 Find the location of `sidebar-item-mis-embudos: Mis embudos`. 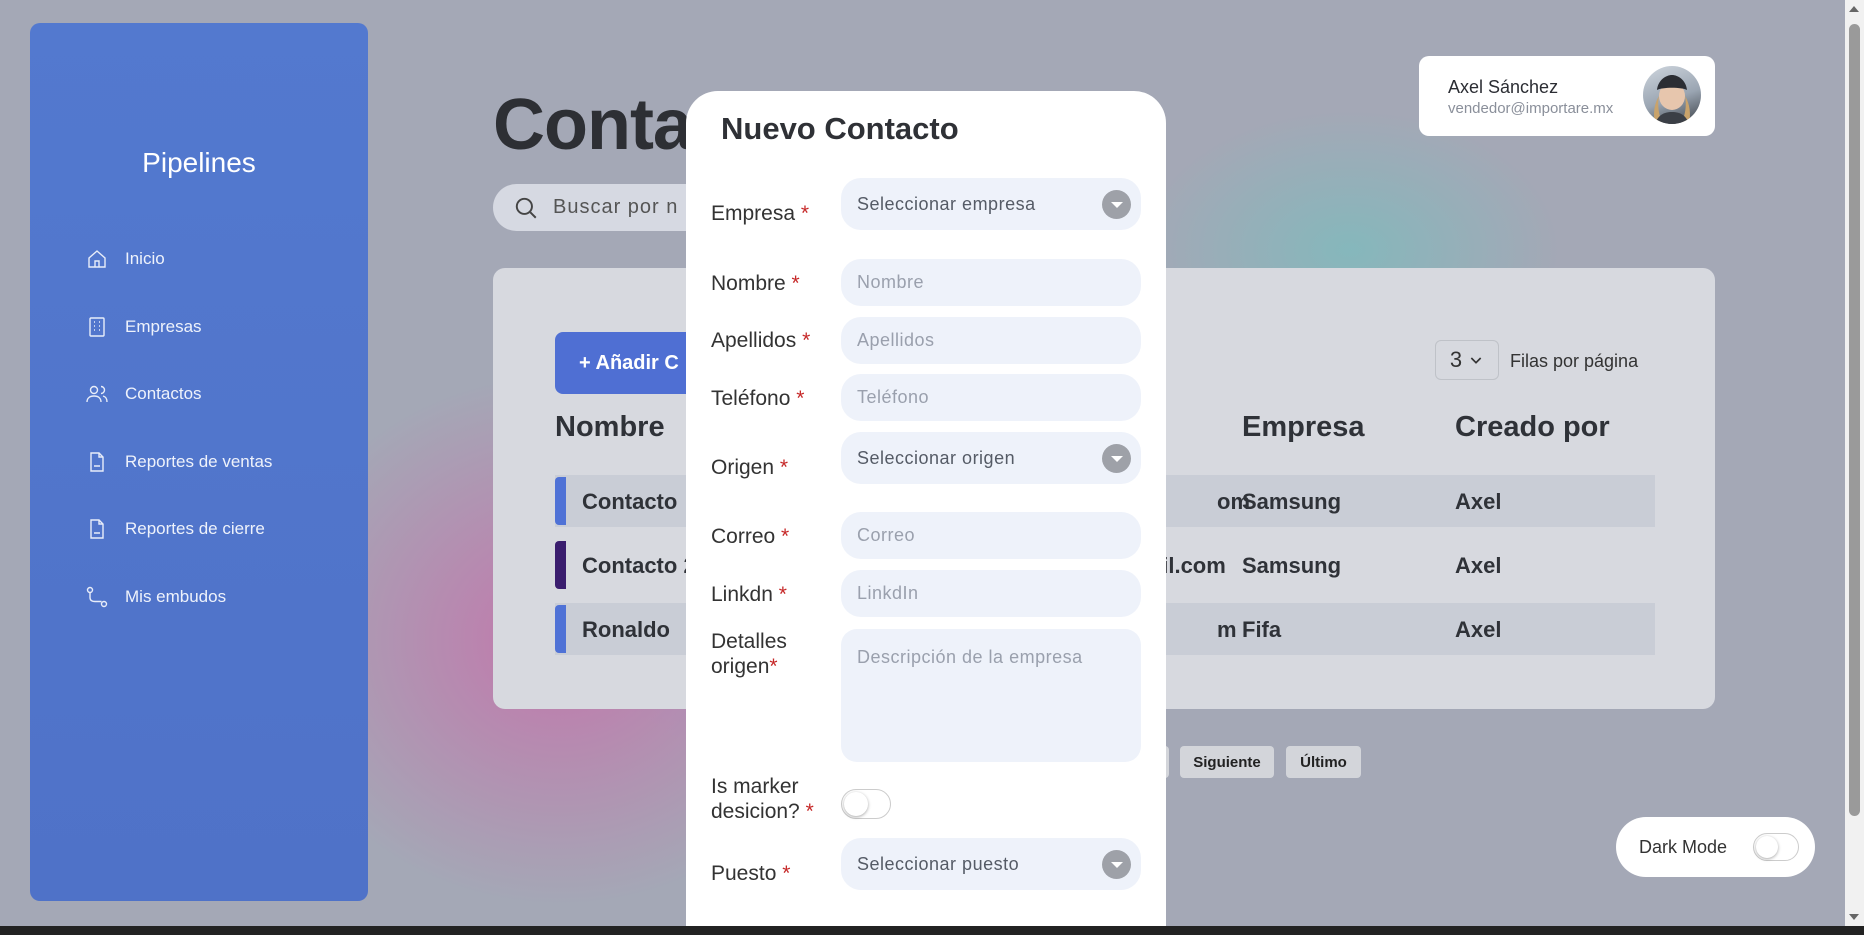

sidebar-item-mis-embudos: Mis embudos is located at coordinates (155, 597).